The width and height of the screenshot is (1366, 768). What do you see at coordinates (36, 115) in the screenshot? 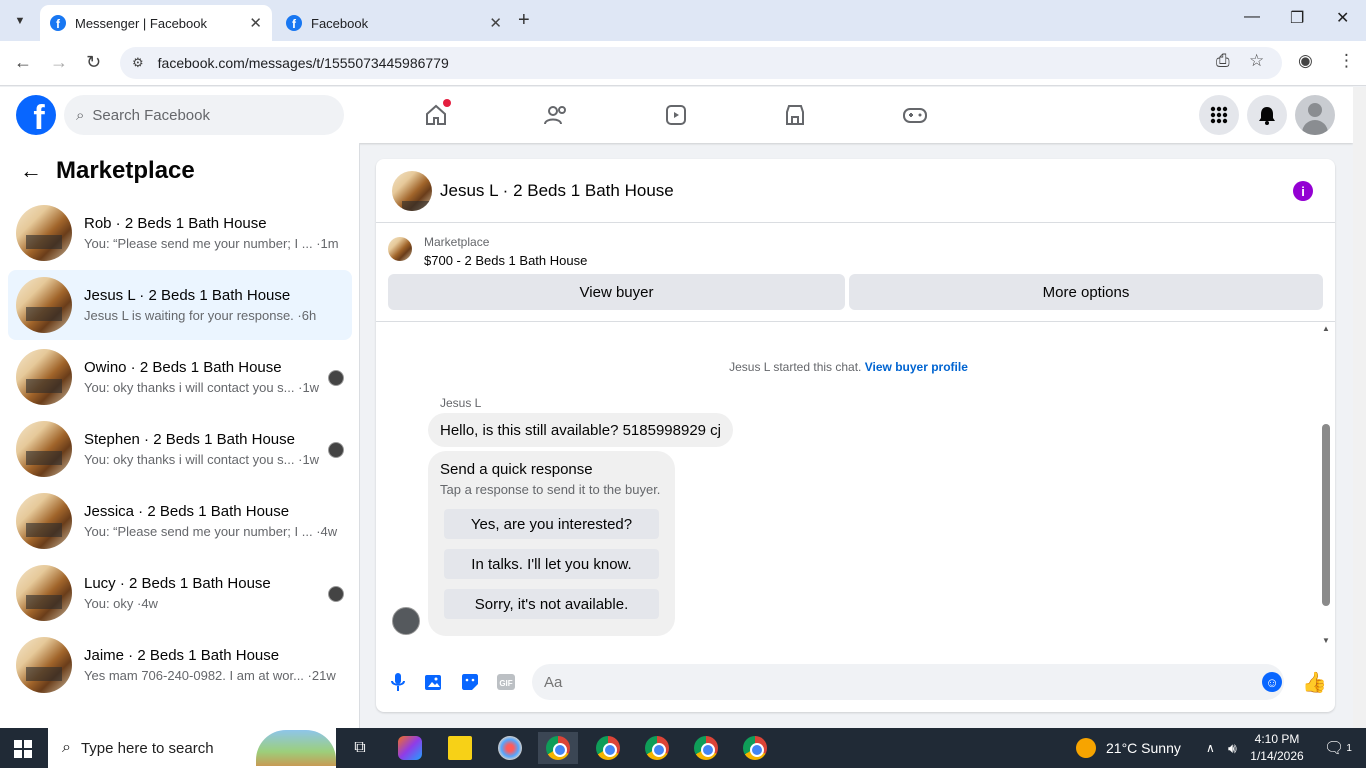
I see `facebook-logo-icon: f` at bounding box center [36, 115].